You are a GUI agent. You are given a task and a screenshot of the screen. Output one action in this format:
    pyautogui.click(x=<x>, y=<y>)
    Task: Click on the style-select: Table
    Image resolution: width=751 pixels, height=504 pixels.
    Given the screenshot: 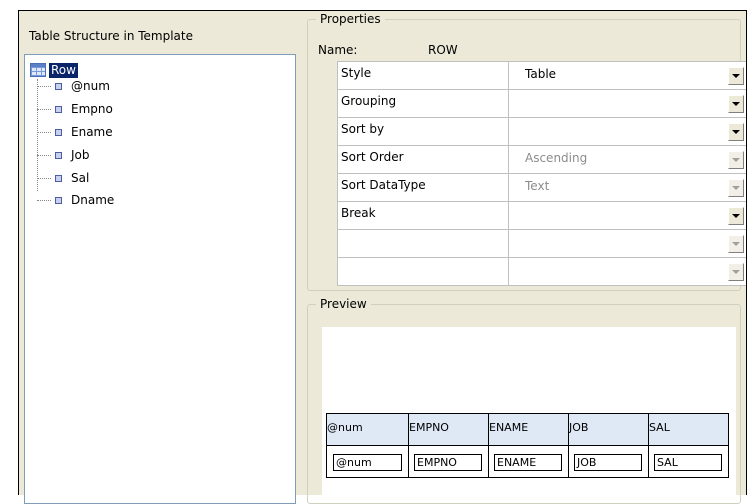 What is the action you would take?
    pyautogui.click(x=627, y=75)
    